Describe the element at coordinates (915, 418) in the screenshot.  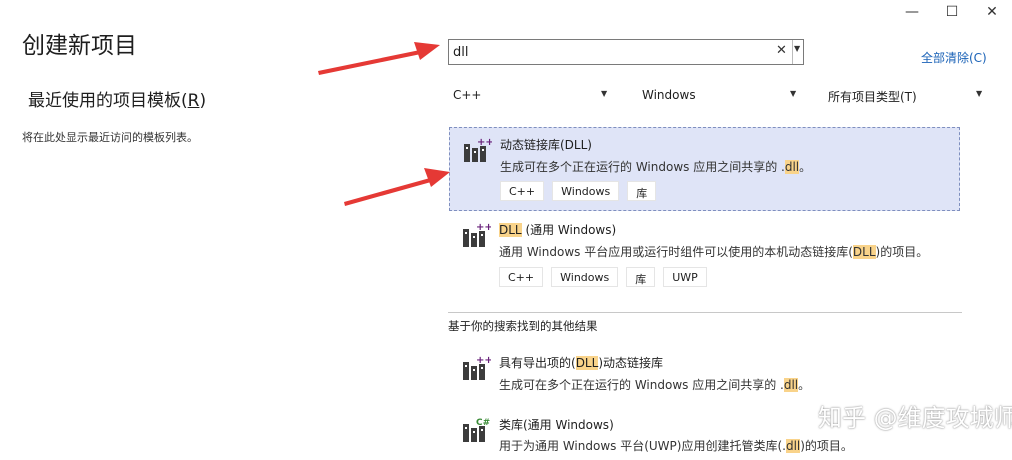
I see `watermark: 知乎 @维度攻城师` at that location.